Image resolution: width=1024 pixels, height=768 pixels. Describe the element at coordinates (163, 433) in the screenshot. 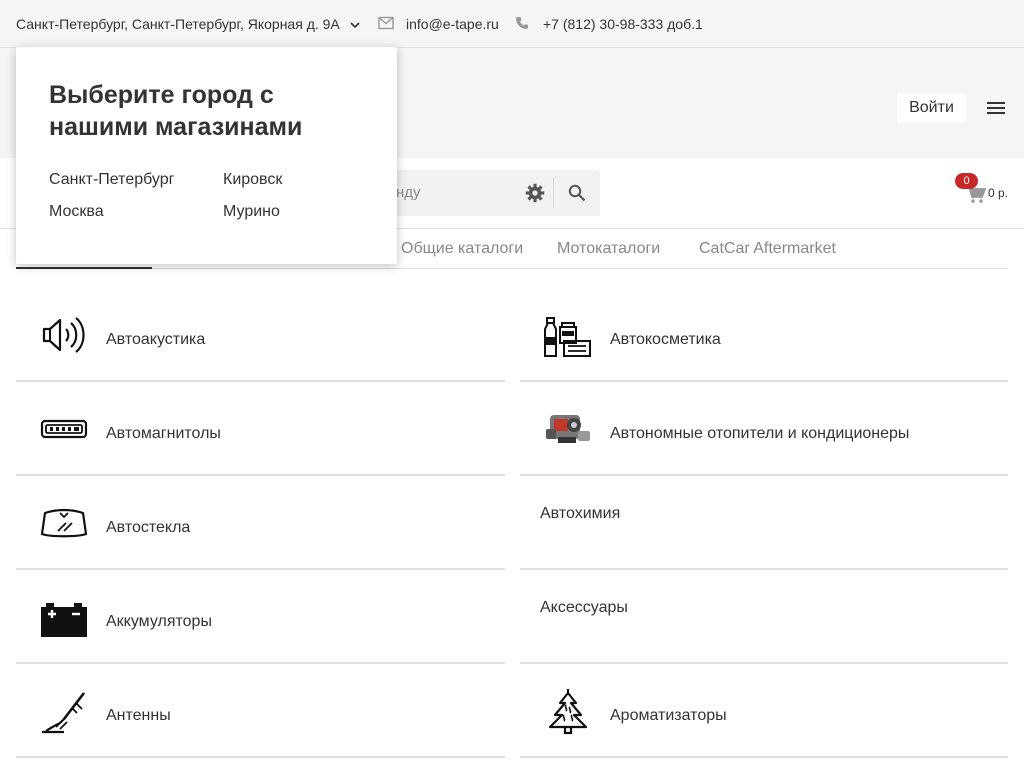

I see `category-label: Автомагнитолы` at that location.